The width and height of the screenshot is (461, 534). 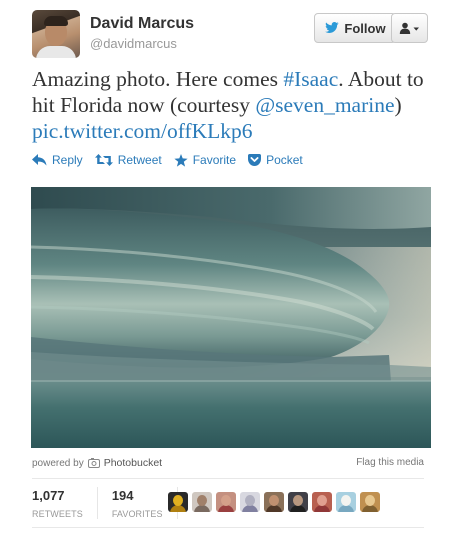 I want to click on tweet-header: David Marcus @davidmarcus Follow, so click(x=232, y=35).